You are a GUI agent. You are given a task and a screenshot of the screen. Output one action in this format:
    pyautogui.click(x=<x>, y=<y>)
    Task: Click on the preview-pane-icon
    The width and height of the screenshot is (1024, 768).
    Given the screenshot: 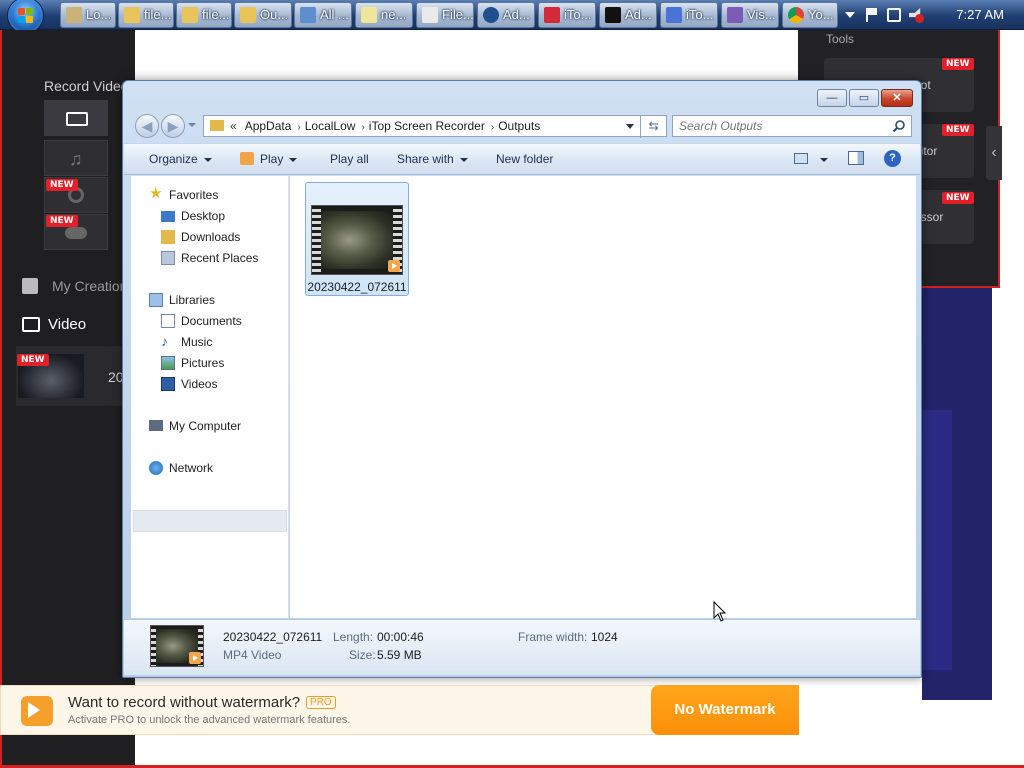 What is the action you would take?
    pyautogui.click(x=856, y=158)
    